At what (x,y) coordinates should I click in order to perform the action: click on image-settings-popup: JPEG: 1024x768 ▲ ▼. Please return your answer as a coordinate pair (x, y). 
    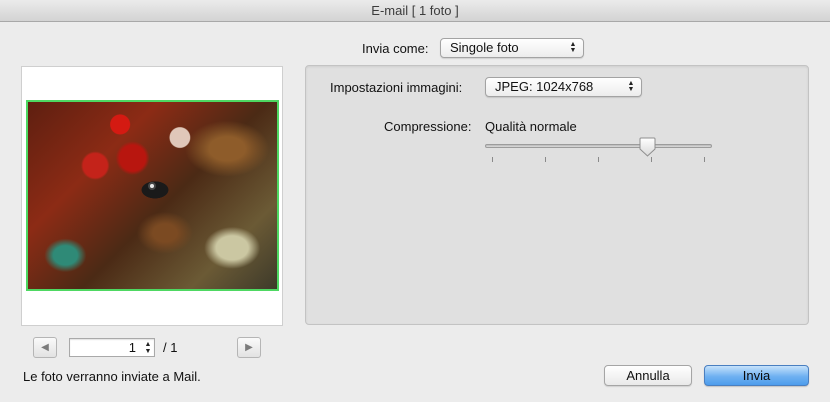
    Looking at the image, I should click on (563, 87).